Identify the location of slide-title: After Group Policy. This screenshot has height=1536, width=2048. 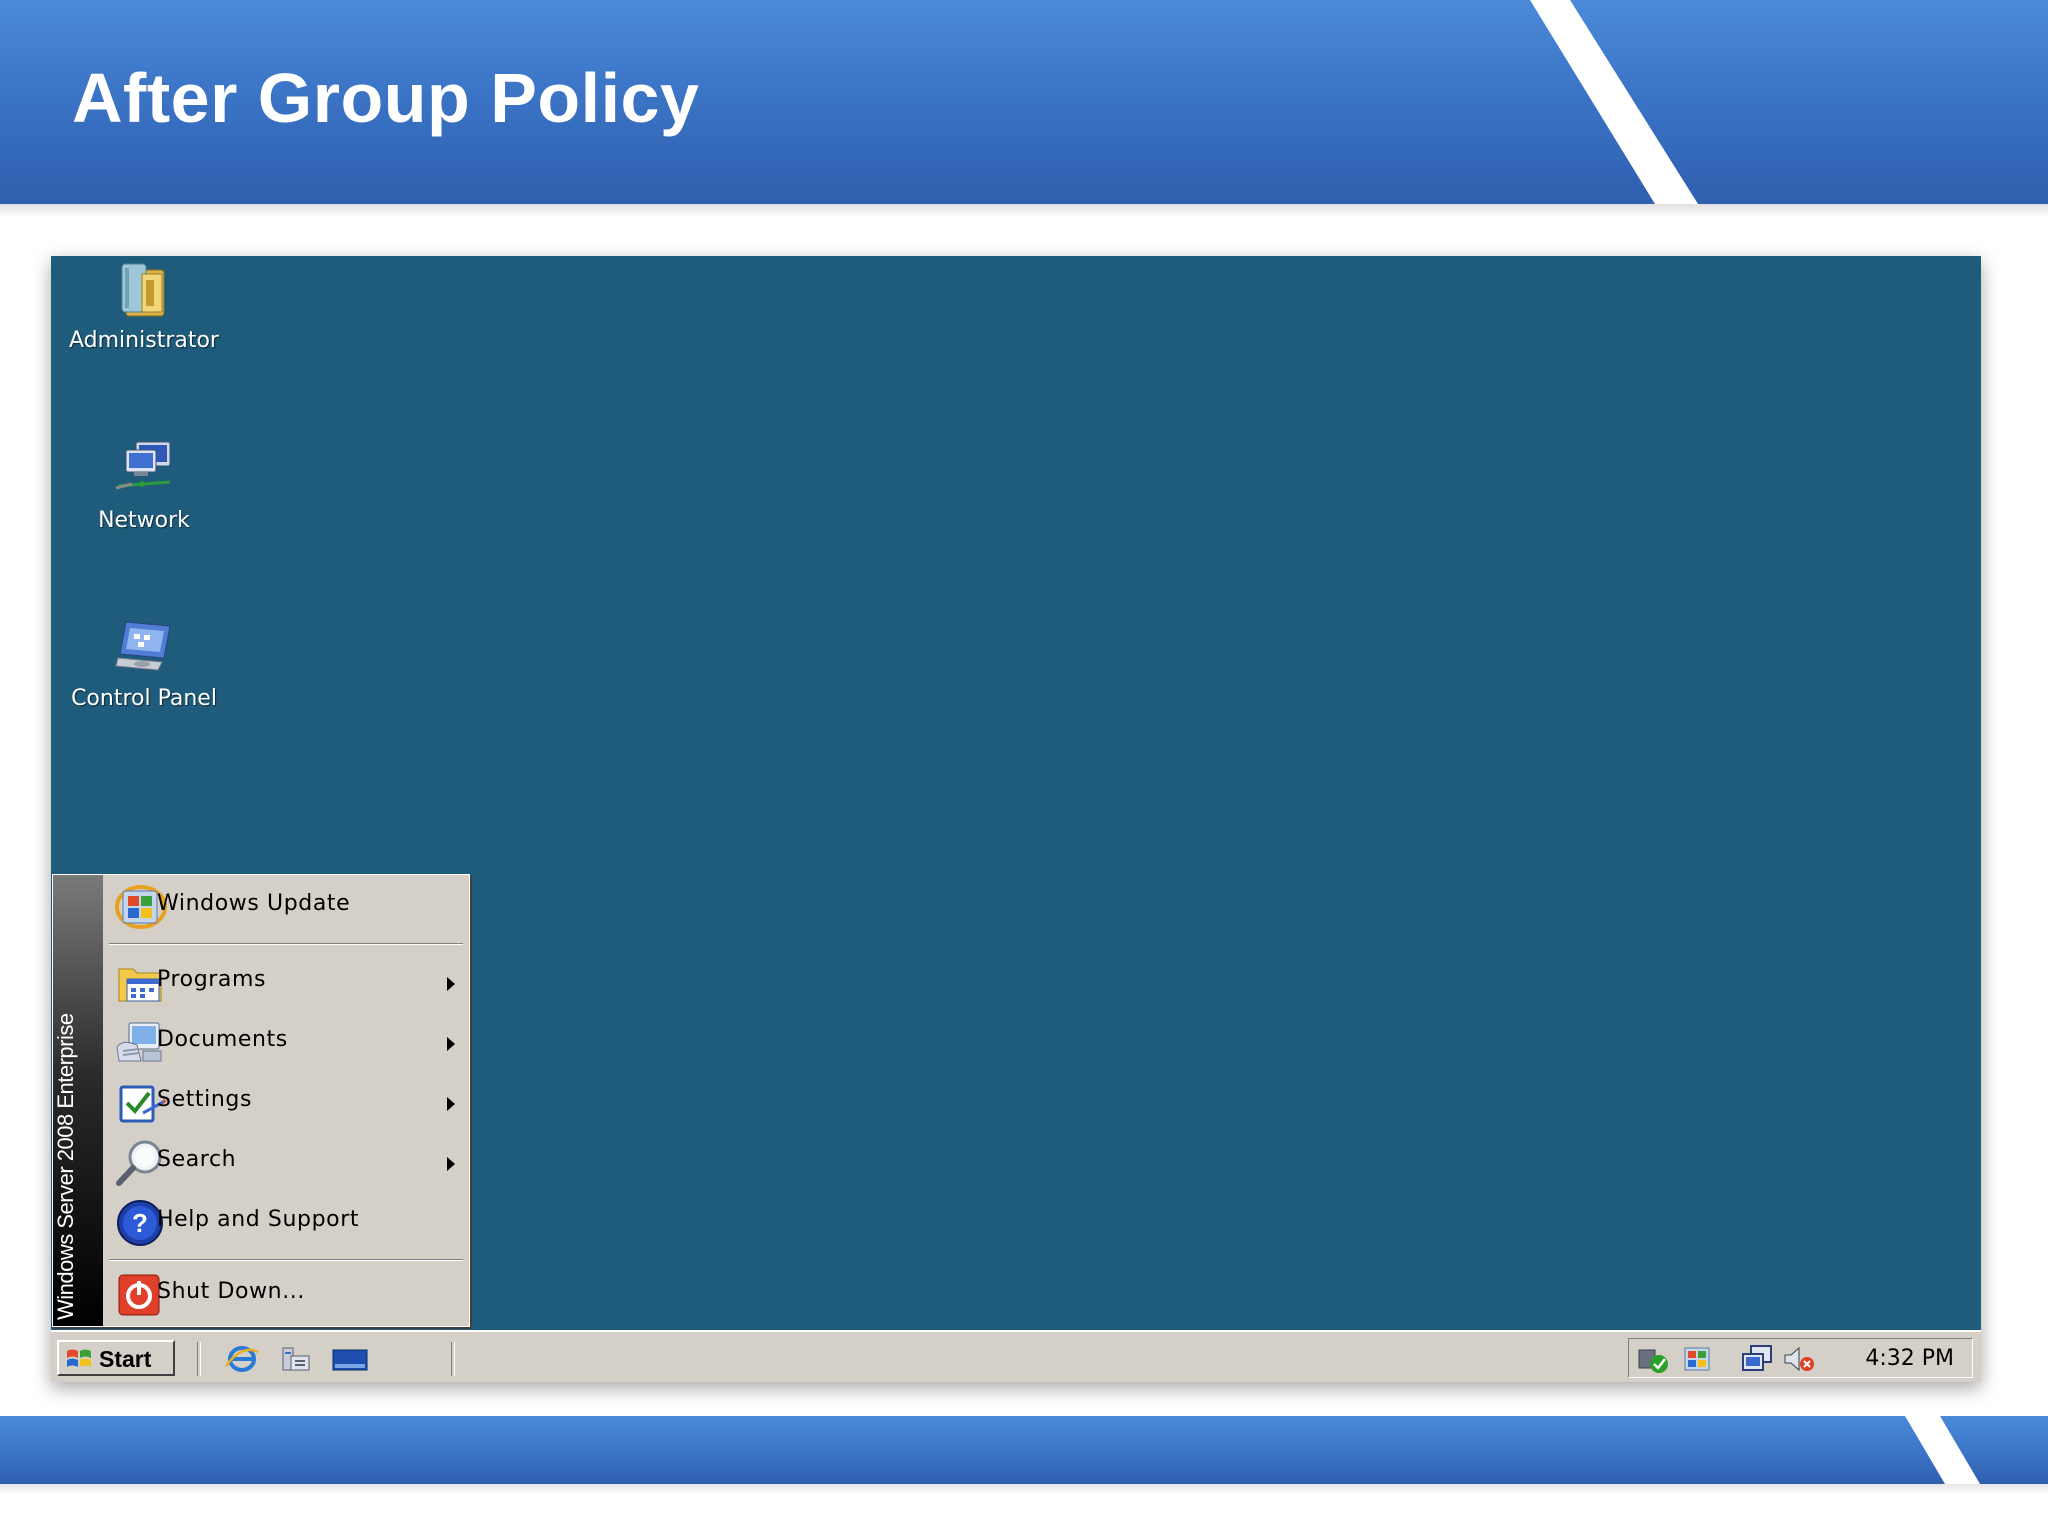
(386, 98).